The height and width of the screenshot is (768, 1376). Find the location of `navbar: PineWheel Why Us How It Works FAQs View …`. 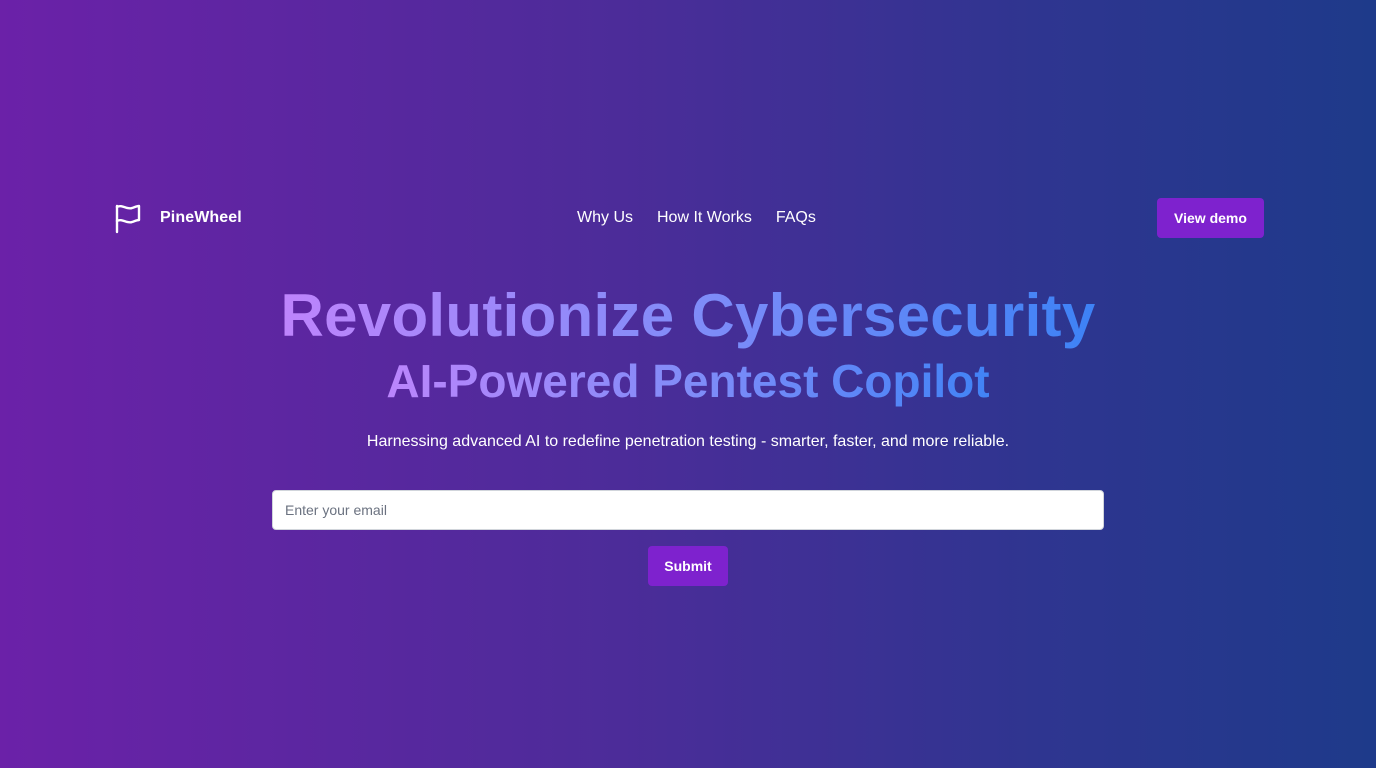

navbar: PineWheel Why Us How It Works FAQs View … is located at coordinates (688, 218).